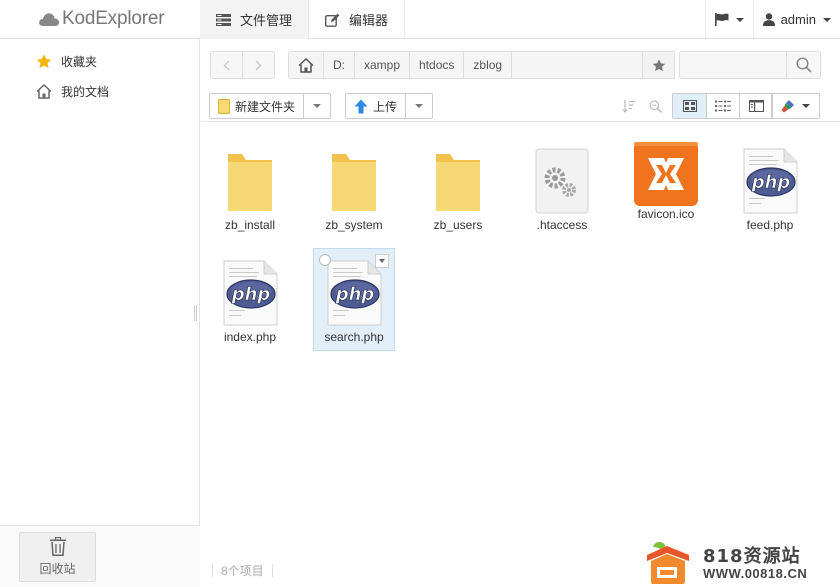  I want to click on chevron-right-icon, so click(258, 65).